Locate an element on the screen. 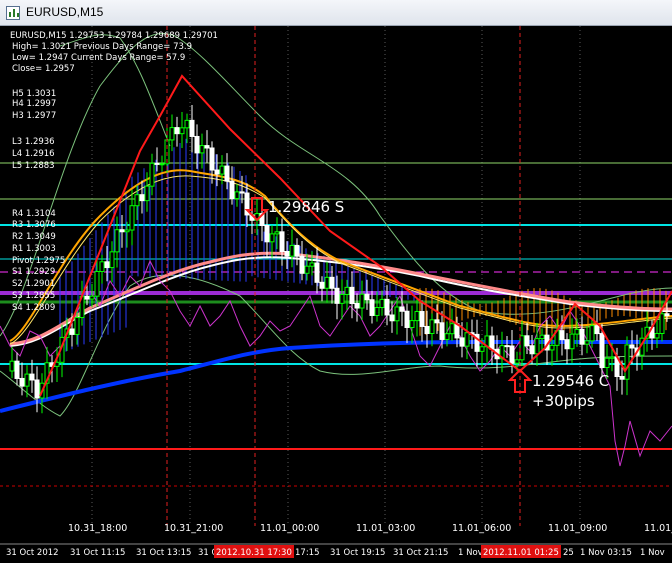 Image resolution: width=672 pixels, height=563 pixels. close-price-label: 1.29546 C is located at coordinates (570, 381).